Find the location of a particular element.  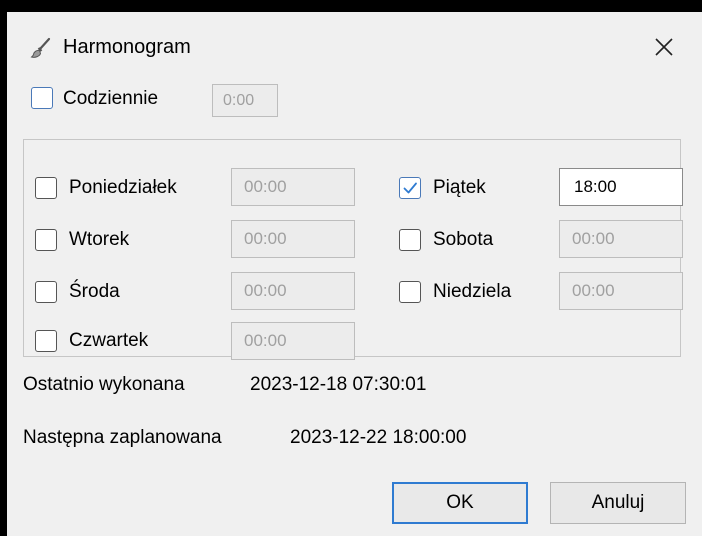

saturday-label: Sobota is located at coordinates (463, 239).